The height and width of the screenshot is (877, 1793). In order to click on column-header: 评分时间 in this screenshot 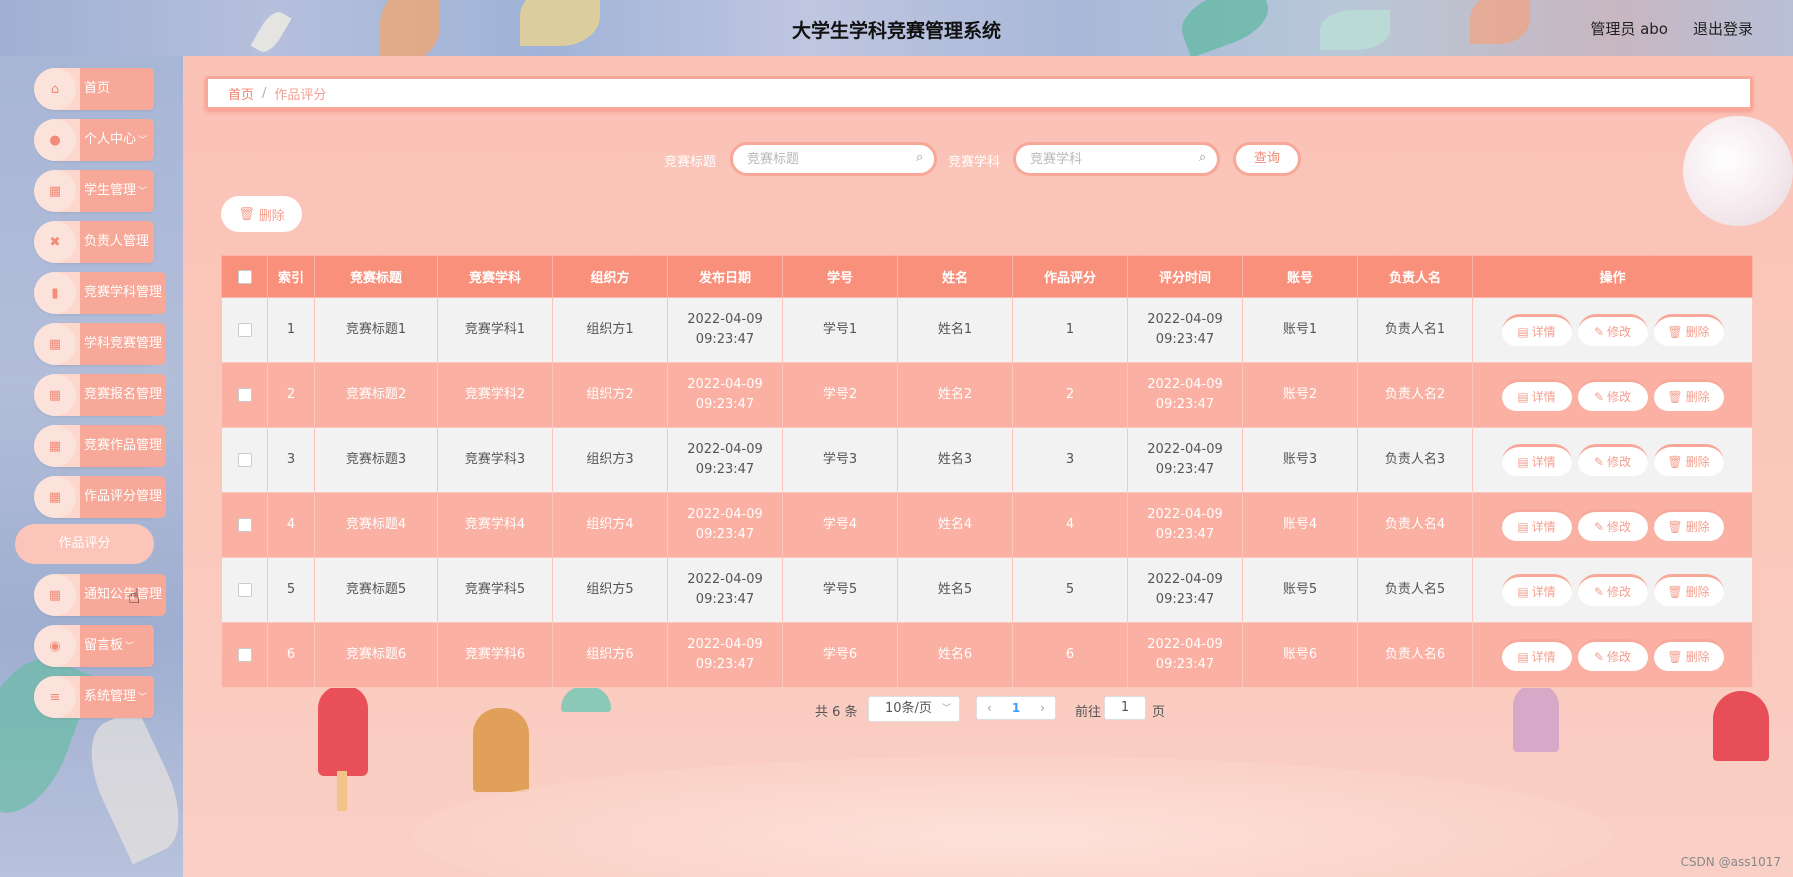, I will do `click(1185, 276)`.